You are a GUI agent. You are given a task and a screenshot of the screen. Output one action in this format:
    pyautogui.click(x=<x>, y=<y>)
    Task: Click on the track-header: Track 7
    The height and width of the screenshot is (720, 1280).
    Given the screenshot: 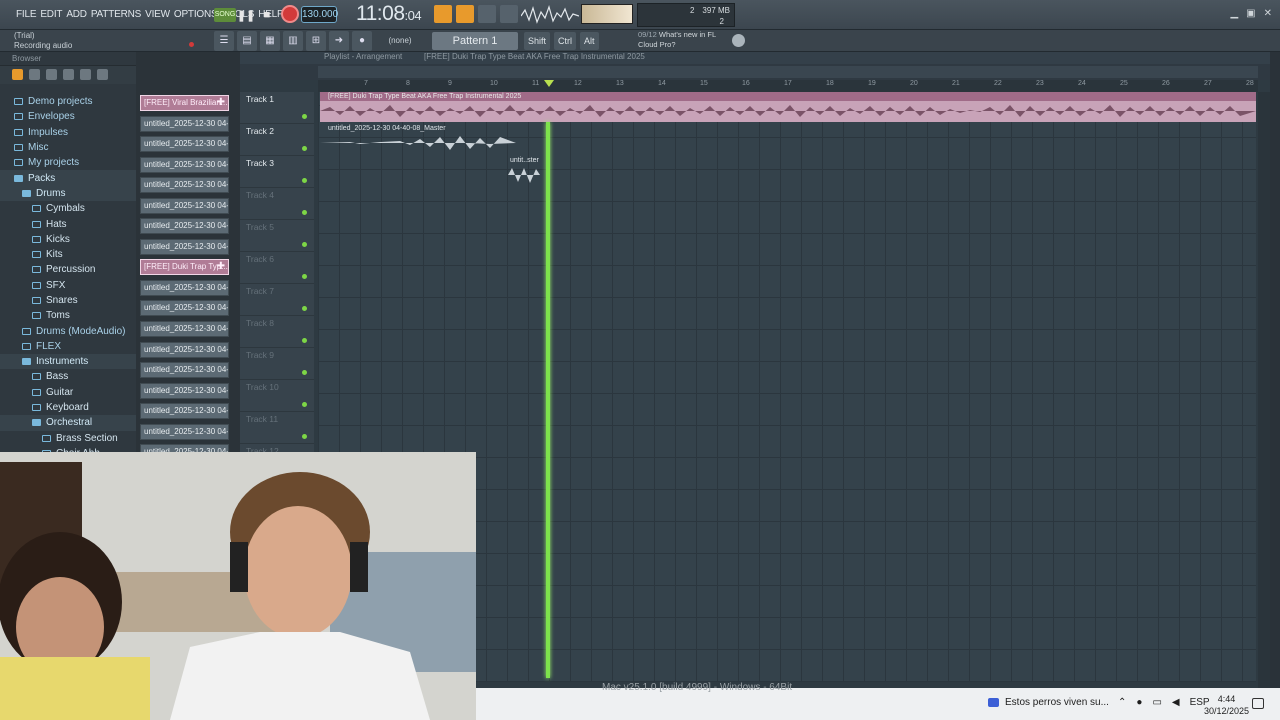 What is the action you would take?
    pyautogui.click(x=277, y=300)
    